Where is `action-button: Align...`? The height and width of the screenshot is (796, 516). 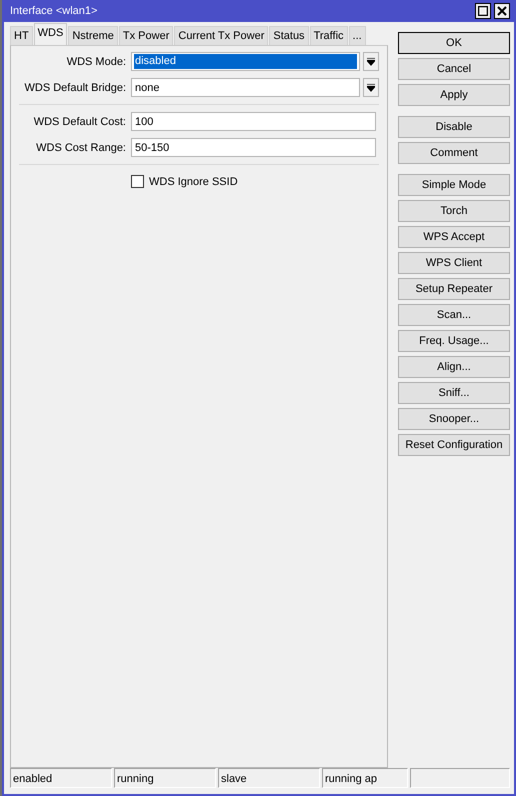
action-button: Align... is located at coordinates (454, 367).